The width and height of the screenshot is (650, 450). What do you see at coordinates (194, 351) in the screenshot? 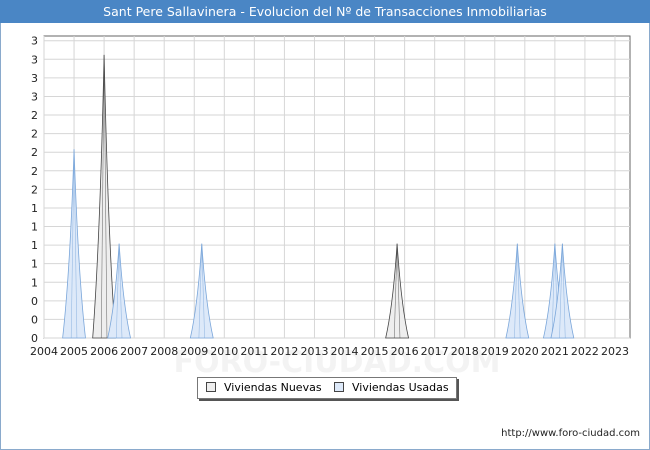
I see `x-tick-label: 2009` at bounding box center [194, 351].